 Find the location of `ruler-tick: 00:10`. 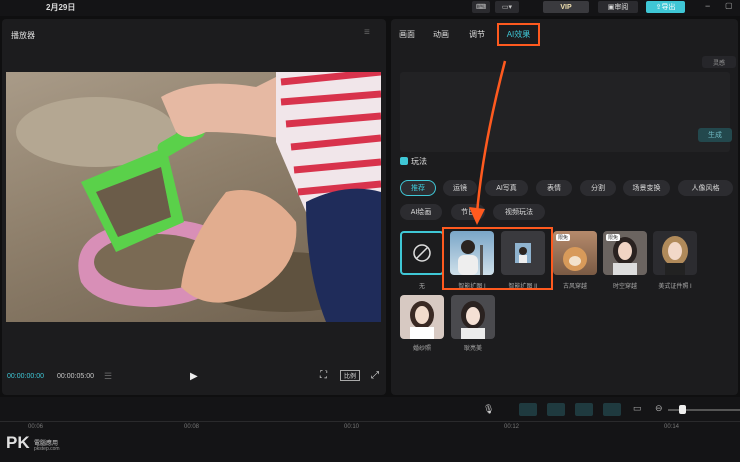

ruler-tick: 00:10 is located at coordinates (352, 427).